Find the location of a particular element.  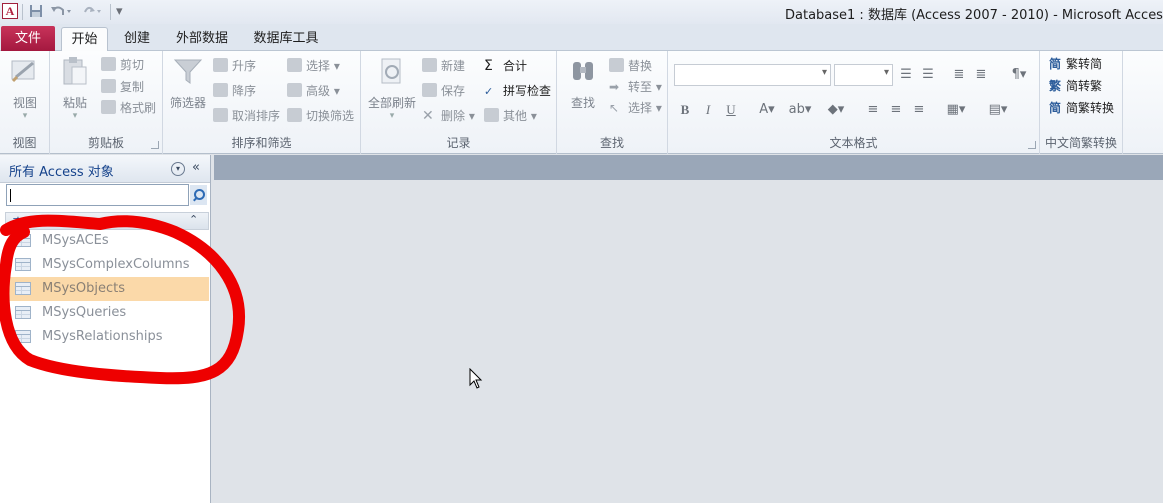

search-icon is located at coordinates (198, 195).